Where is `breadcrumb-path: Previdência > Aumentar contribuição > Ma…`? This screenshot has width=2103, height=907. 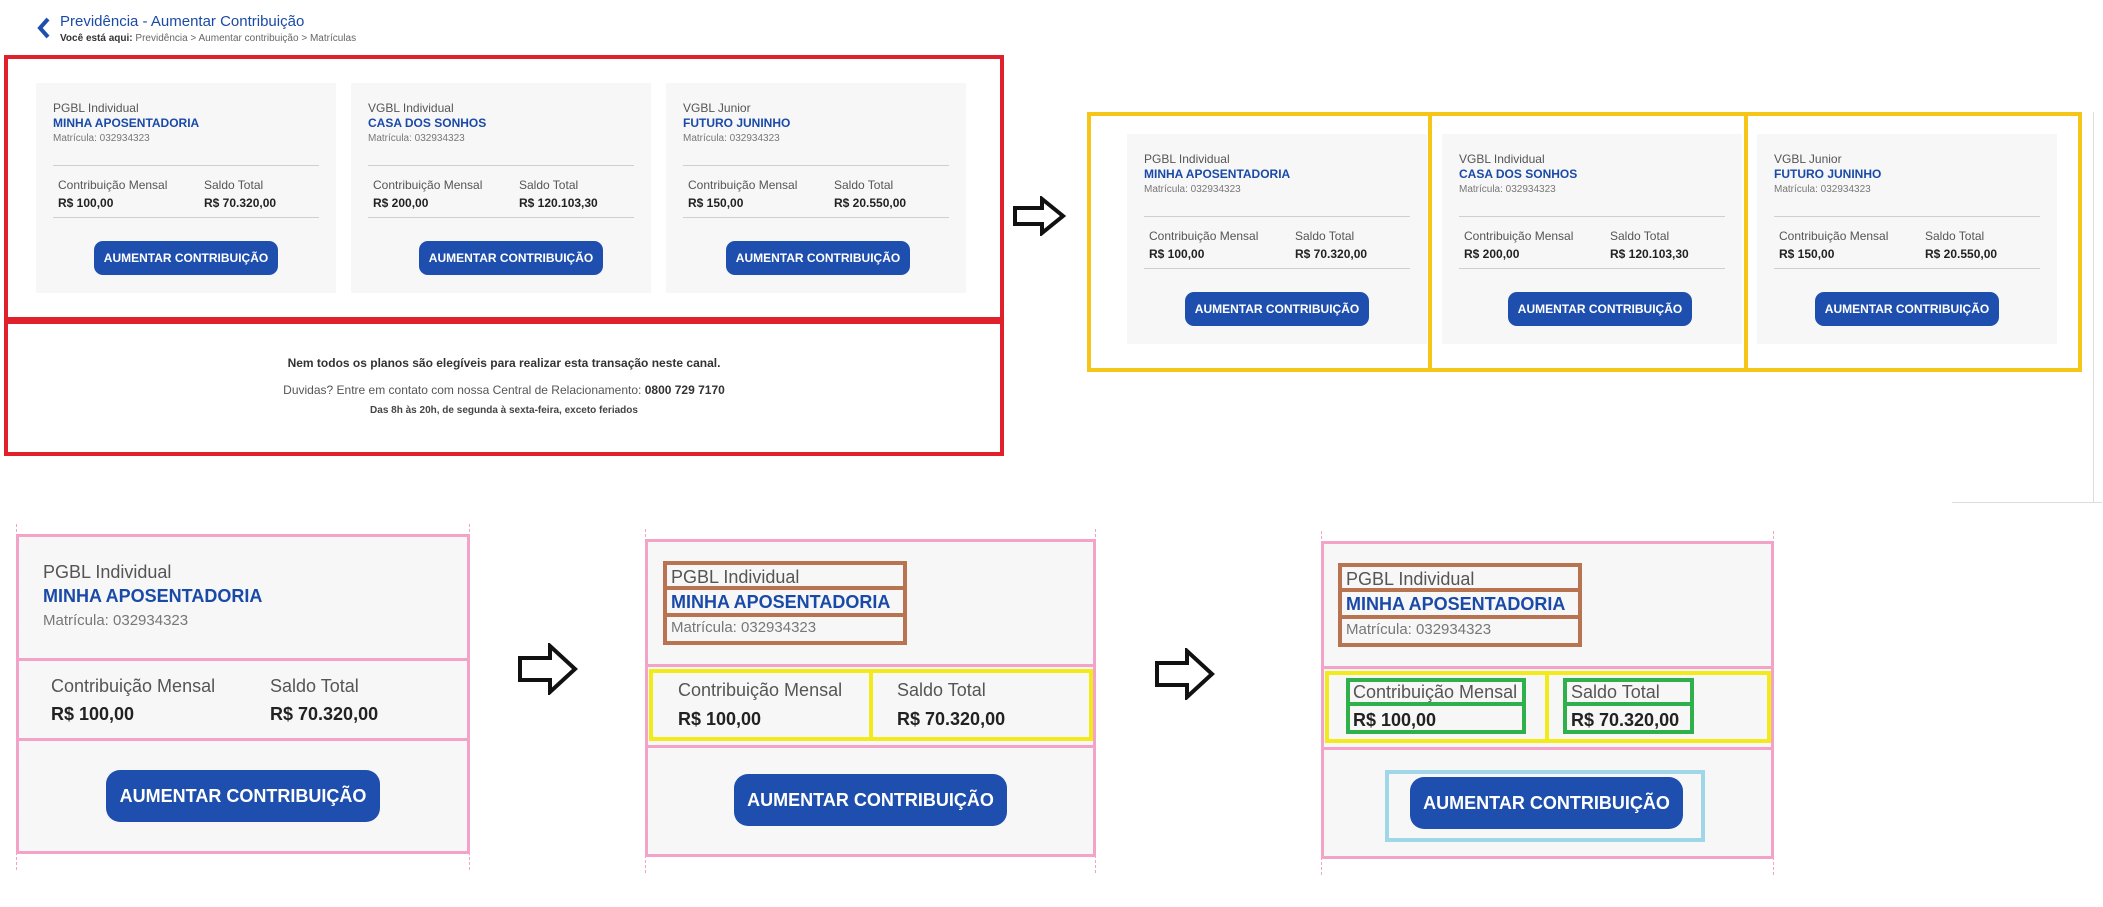 breadcrumb-path: Previdência > Aumentar contribuição > Ma… is located at coordinates (245, 38).